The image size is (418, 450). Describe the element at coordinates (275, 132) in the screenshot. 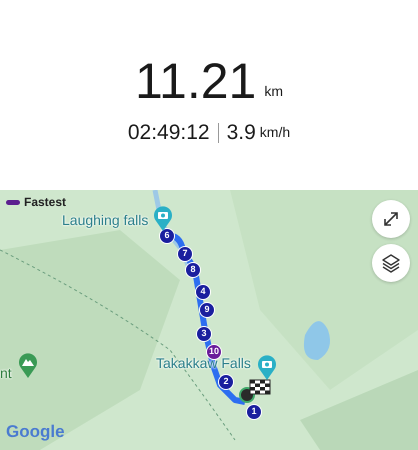

I see `speed-unit: km/h` at that location.